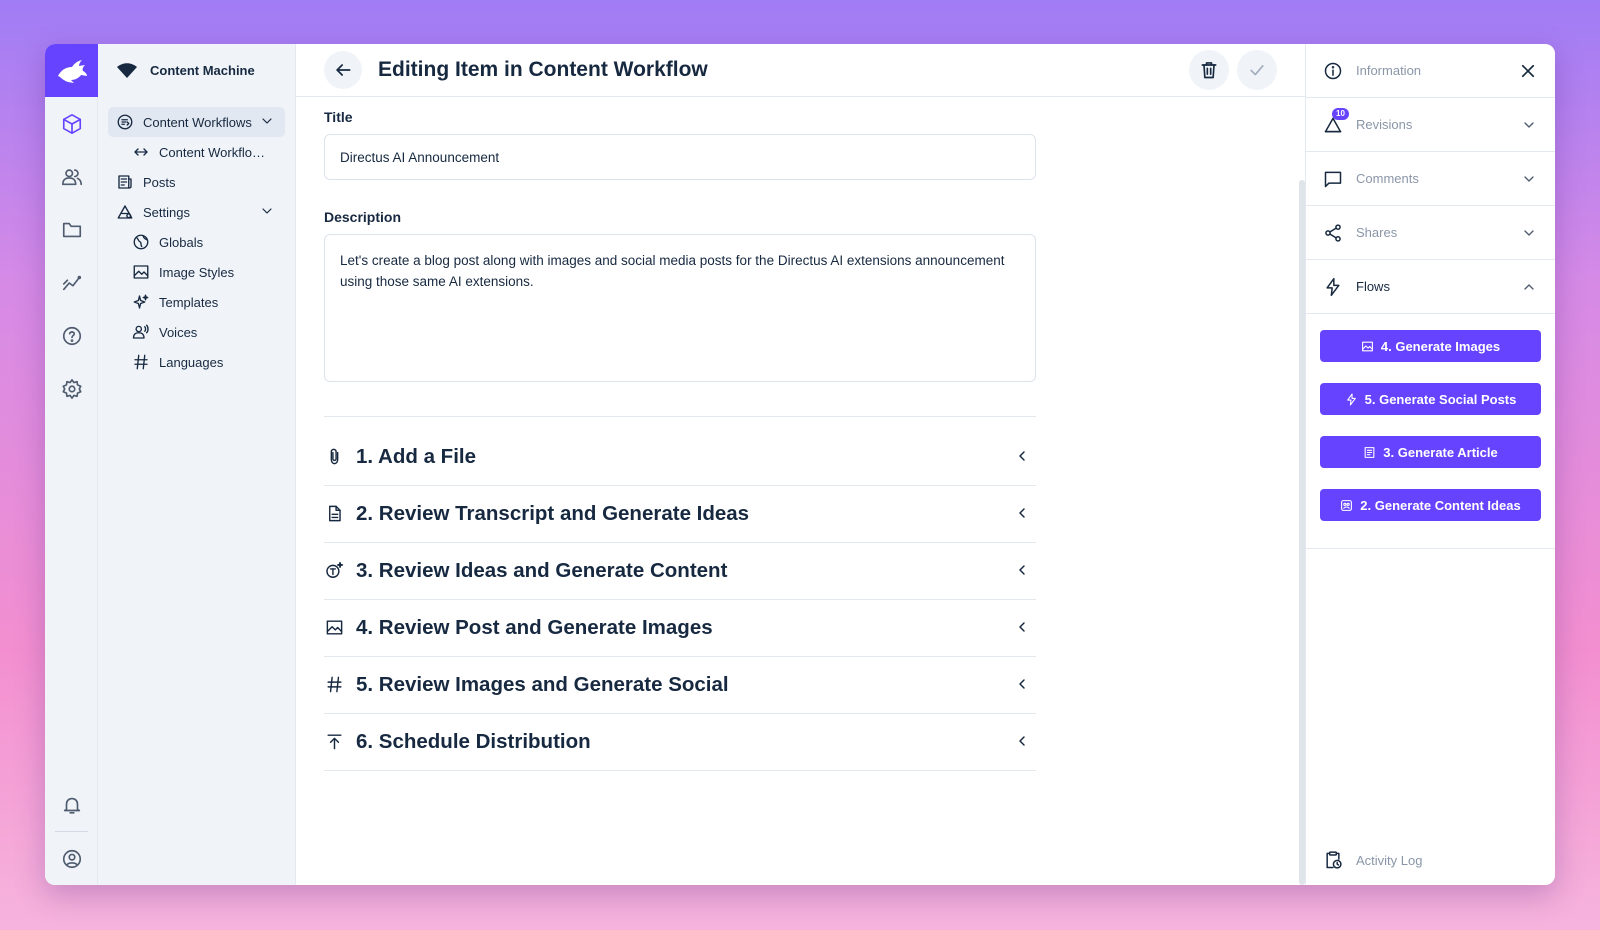 The height and width of the screenshot is (930, 1600). What do you see at coordinates (1384, 124) in the screenshot?
I see `sidebar-revisions-label: Revisions` at bounding box center [1384, 124].